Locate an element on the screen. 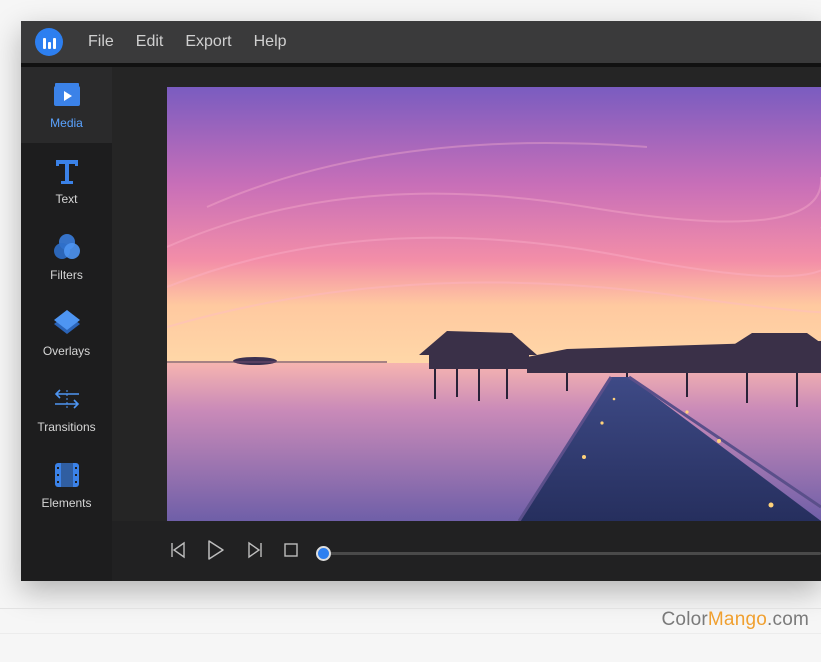 This screenshot has width=821, height=662. sidebar-item-transitions: Transitions is located at coordinates (66, 409).